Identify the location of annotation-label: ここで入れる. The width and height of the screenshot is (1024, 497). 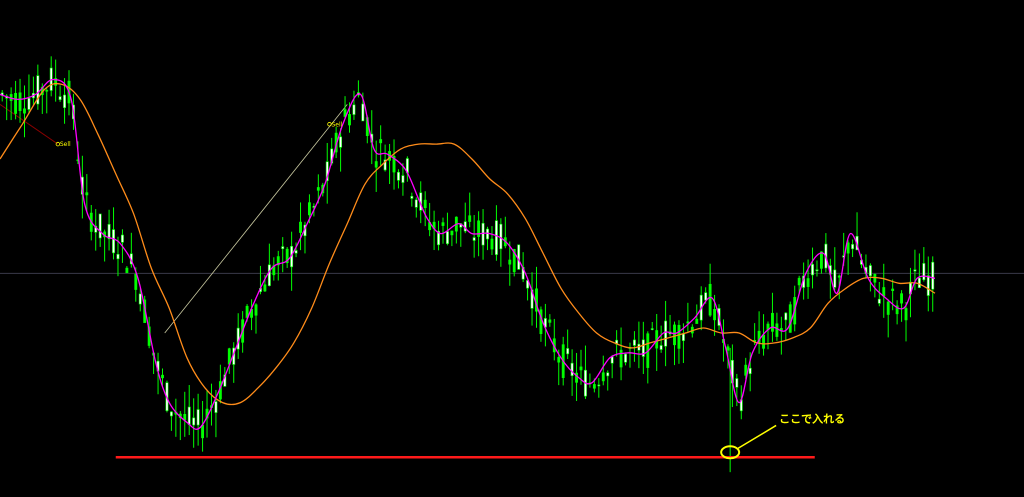
(812, 418).